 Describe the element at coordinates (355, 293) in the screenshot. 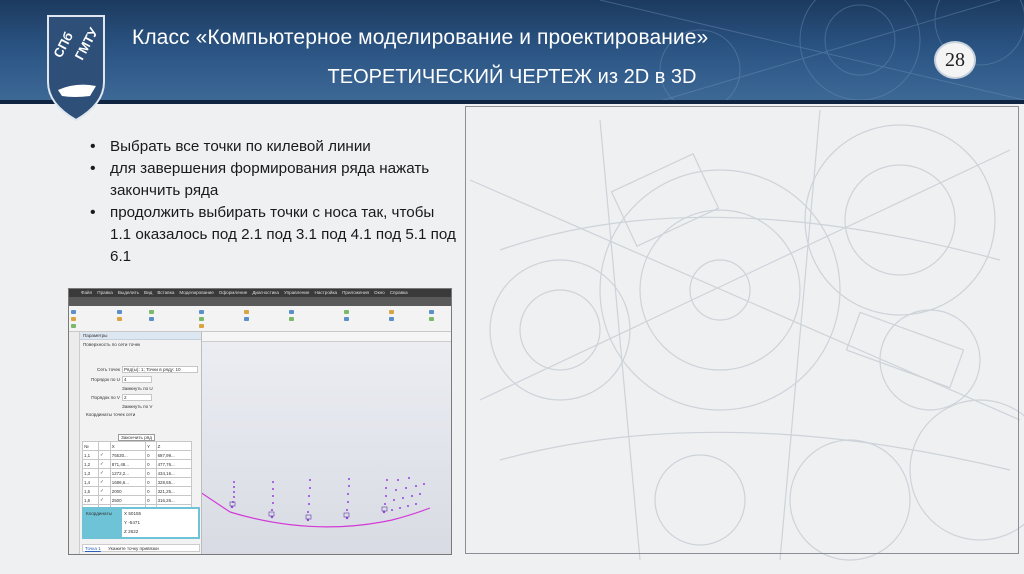

I see `menu-item: Приложения` at that location.